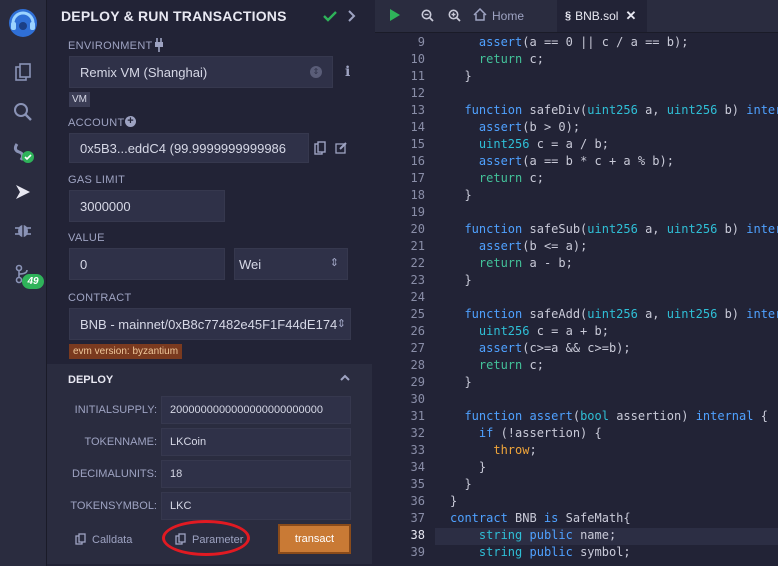 This screenshot has width=778, height=566. I want to click on editor-tab-bar: Home § BNB.sol ✕, so click(576, 16).